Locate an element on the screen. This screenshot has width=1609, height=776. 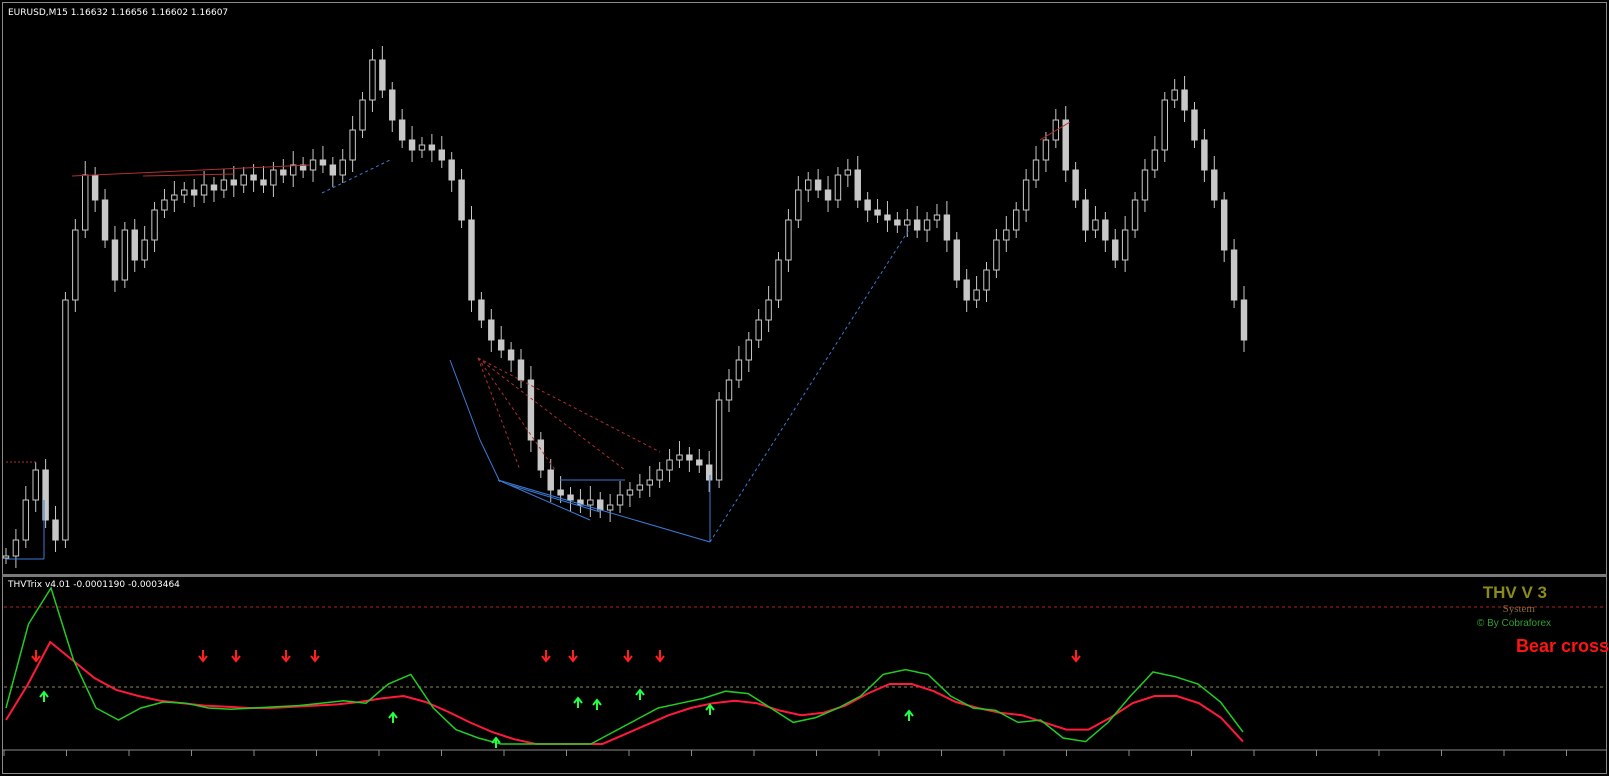
thv-author-label: © By Cobraforex is located at coordinates (1513, 623).